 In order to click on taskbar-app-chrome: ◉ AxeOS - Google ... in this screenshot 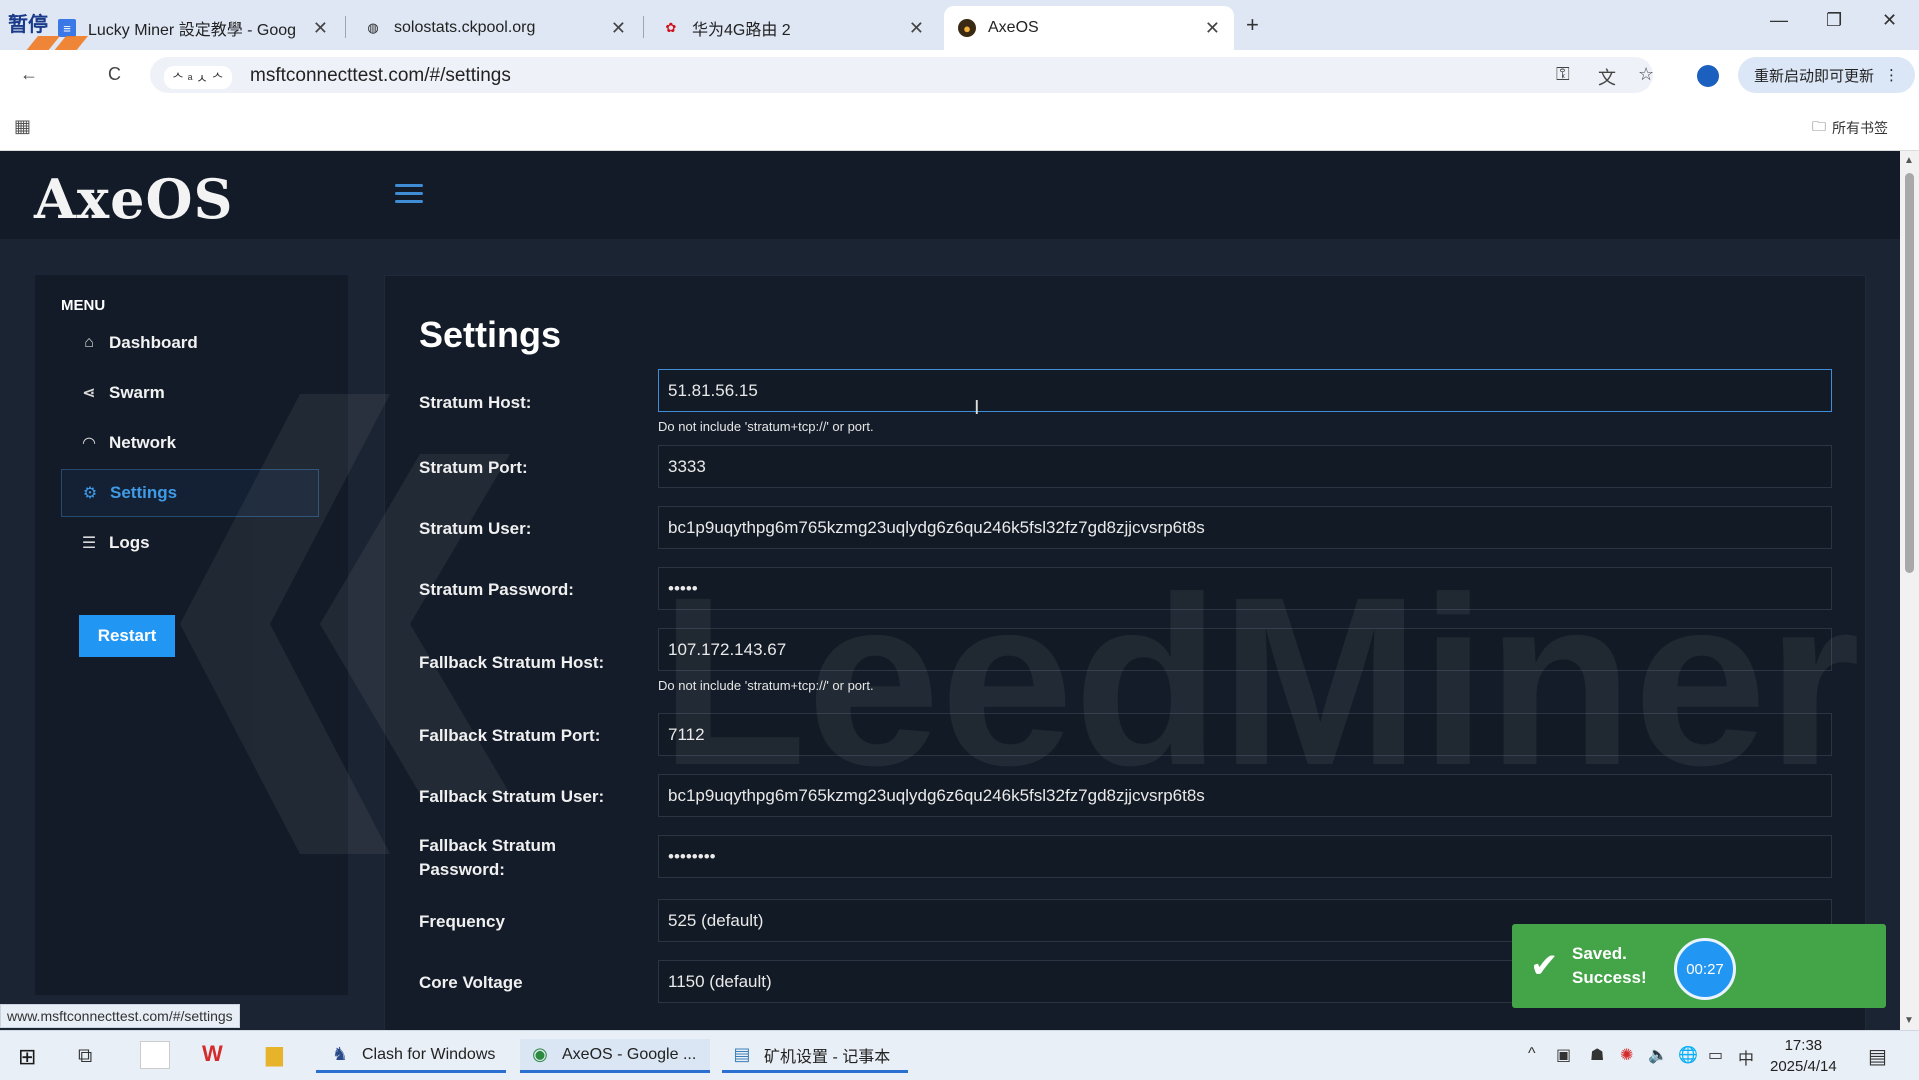, I will do `click(615, 1056)`.